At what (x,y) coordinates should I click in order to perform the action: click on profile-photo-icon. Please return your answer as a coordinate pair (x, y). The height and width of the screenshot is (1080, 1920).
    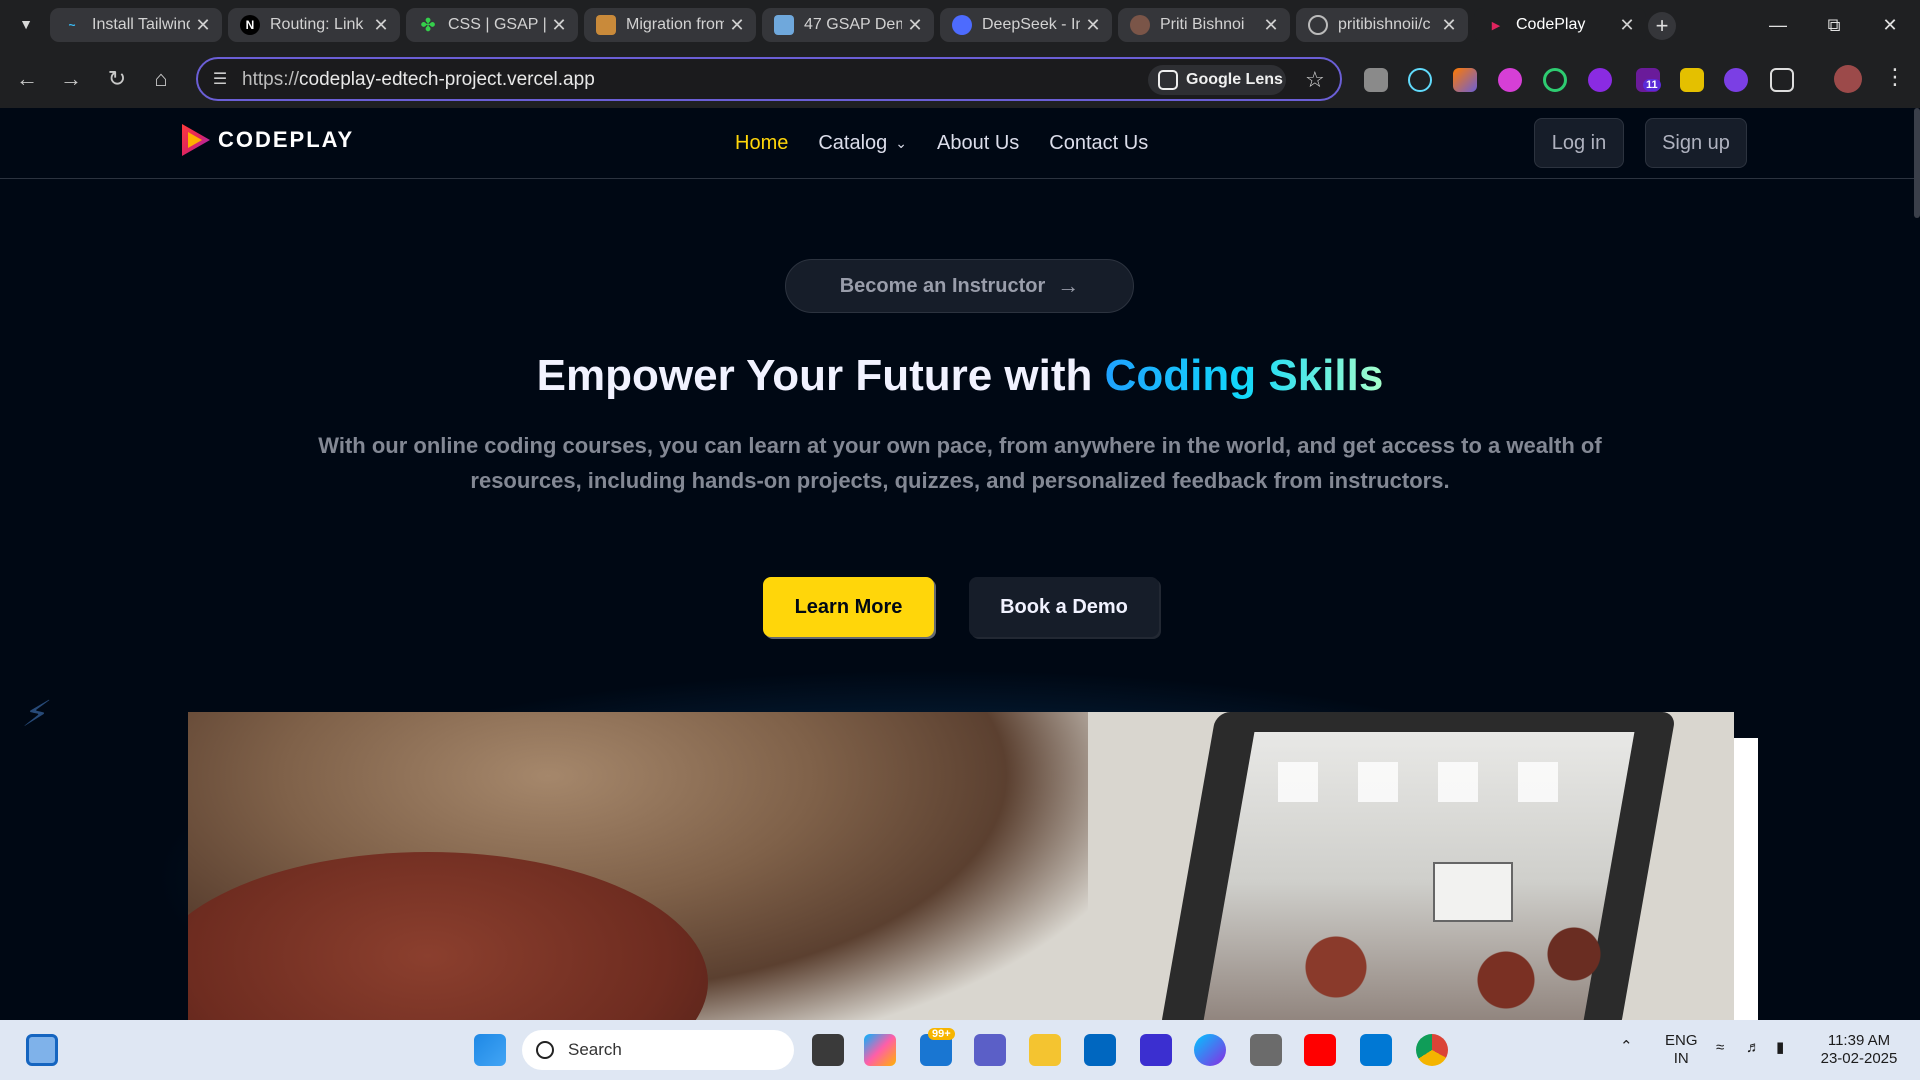
    Looking at the image, I should click on (1140, 25).